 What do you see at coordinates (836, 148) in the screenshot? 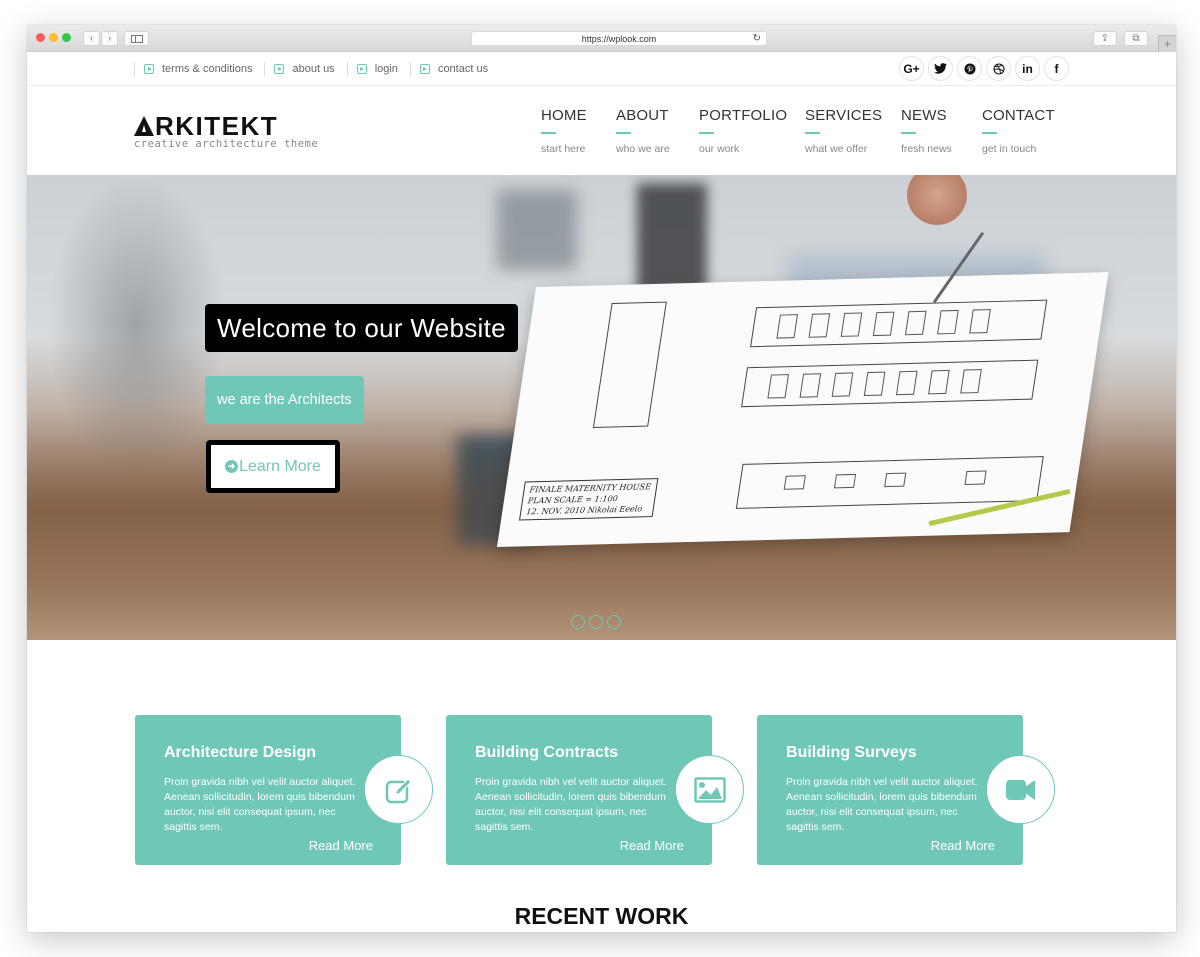
I see `nav-sublabel: what we offer` at bounding box center [836, 148].